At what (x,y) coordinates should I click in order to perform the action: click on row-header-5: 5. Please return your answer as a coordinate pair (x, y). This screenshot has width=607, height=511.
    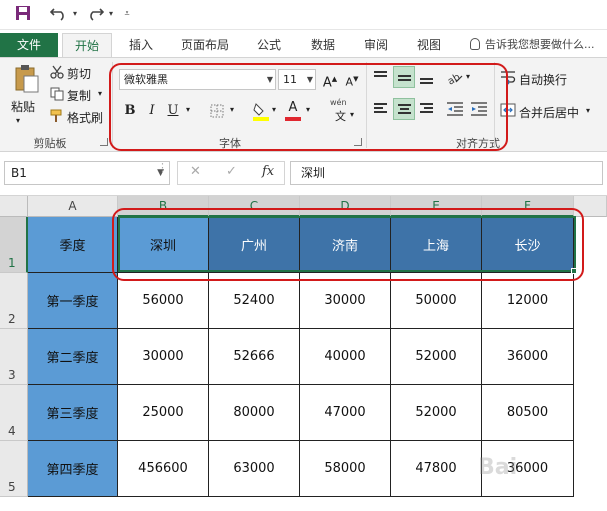
    Looking at the image, I should click on (14, 469).